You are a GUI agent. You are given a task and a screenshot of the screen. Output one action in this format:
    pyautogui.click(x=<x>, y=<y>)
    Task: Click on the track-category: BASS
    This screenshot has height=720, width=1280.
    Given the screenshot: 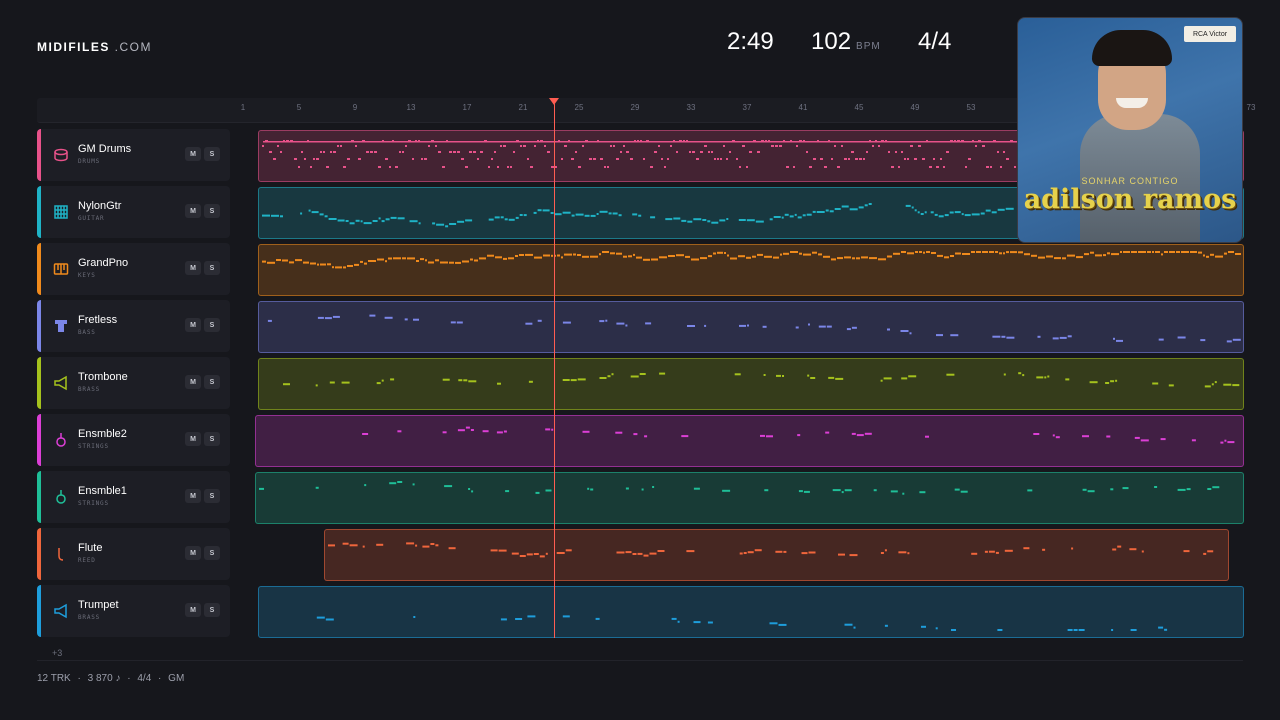 What is the action you would take?
    pyautogui.click(x=87, y=332)
    